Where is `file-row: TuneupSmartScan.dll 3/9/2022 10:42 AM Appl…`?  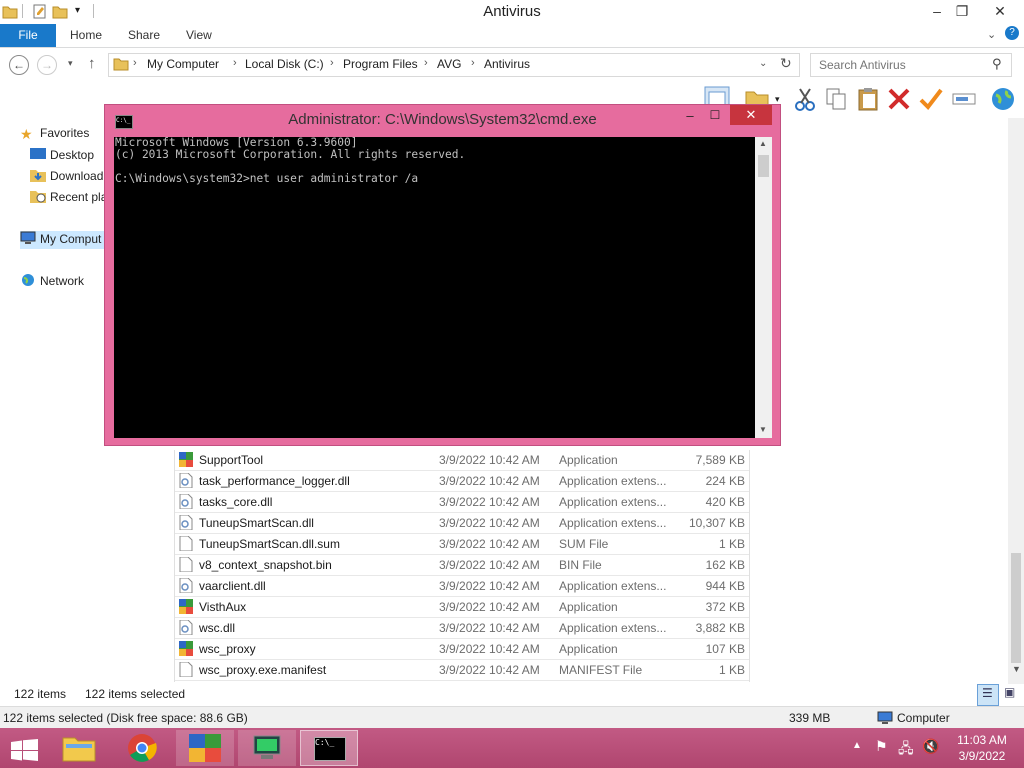
file-row: TuneupSmartScan.dll 3/9/2022 10:42 AM Appl… is located at coordinates (462, 523).